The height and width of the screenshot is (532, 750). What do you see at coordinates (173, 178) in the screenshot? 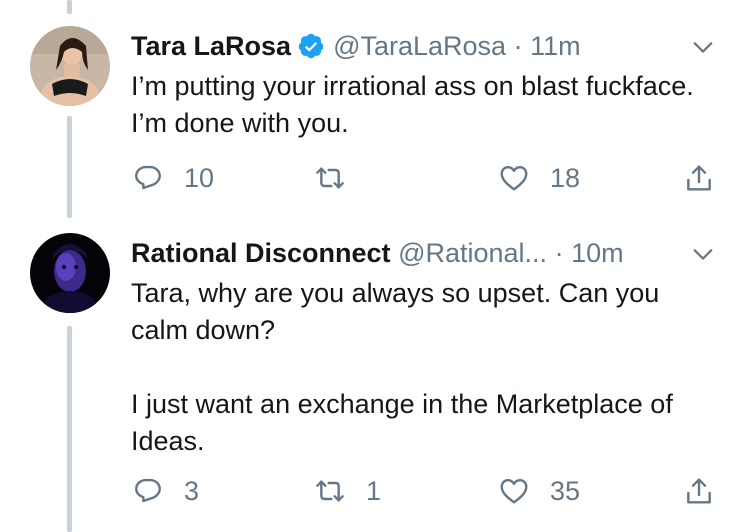
I see `reply-button: 10` at bounding box center [173, 178].